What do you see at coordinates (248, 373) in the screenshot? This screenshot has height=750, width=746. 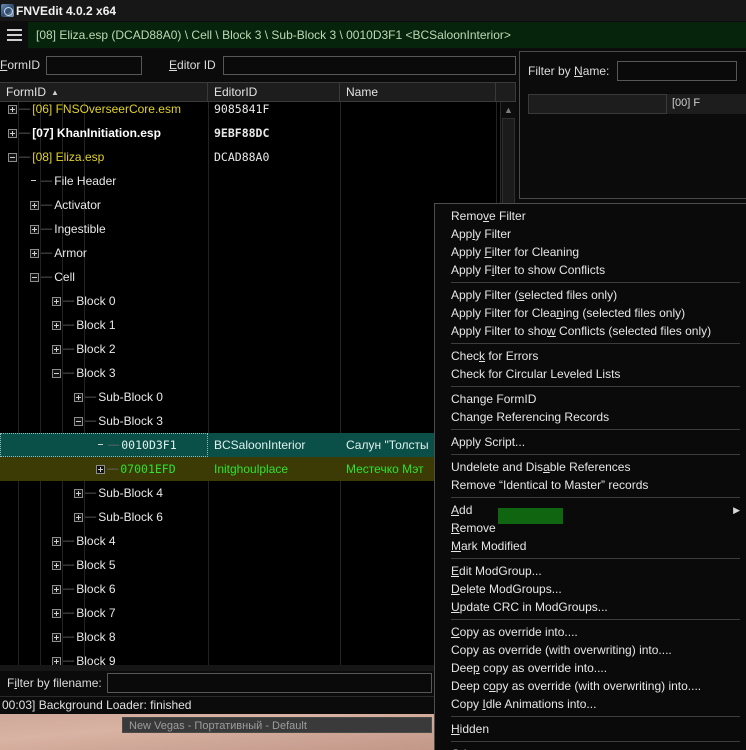 I see `tree-row: –– Block 3` at bounding box center [248, 373].